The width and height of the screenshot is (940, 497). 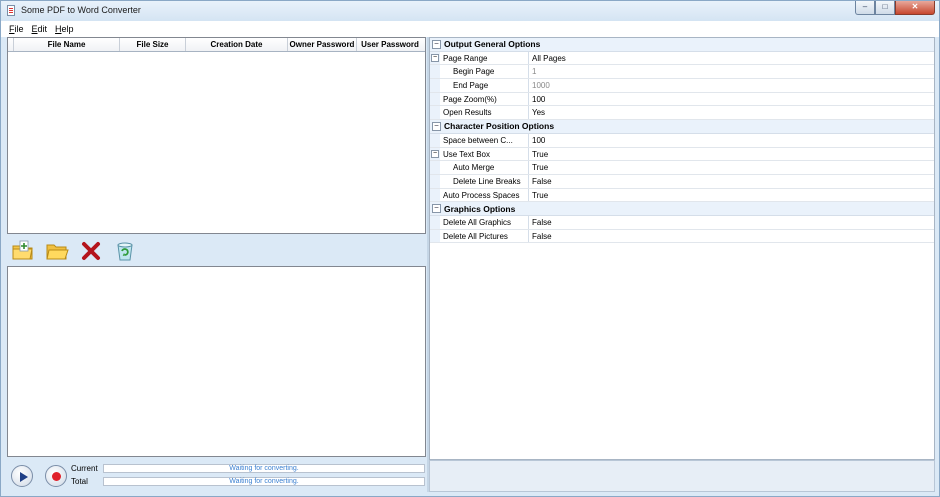 What do you see at coordinates (682, 45) in the screenshot?
I see `property-category: − Output General Options` at bounding box center [682, 45].